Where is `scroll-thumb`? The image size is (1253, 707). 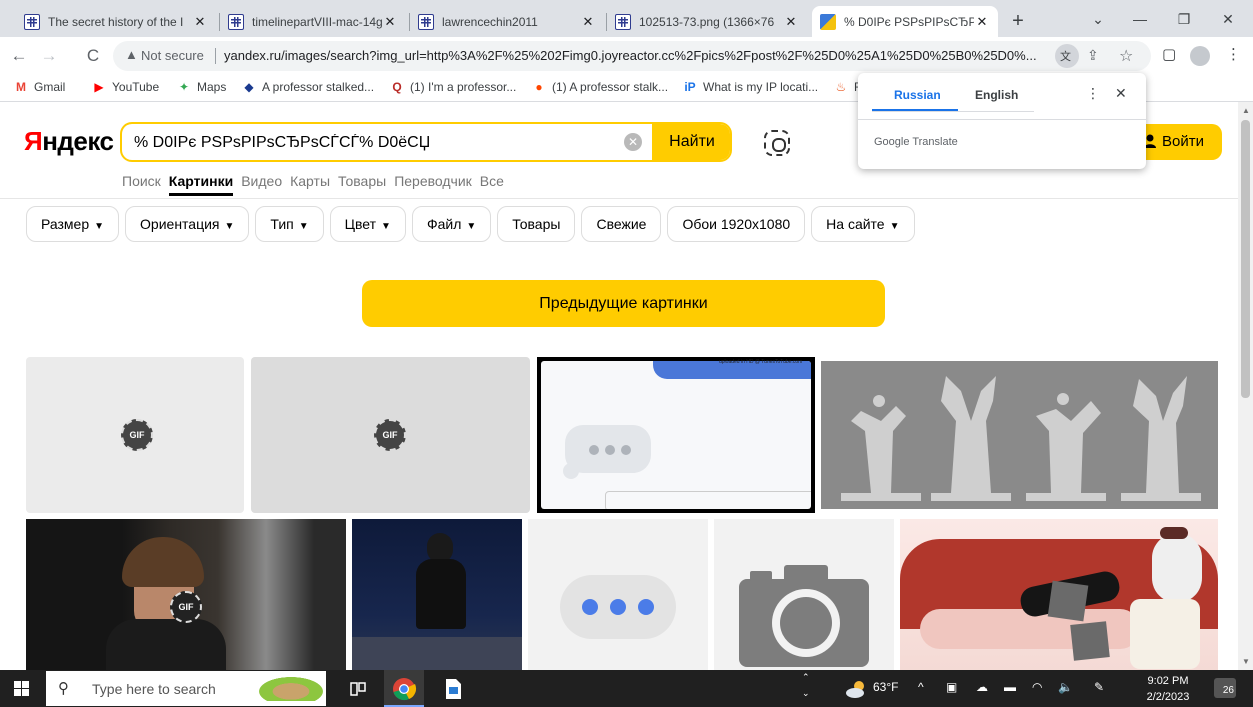 scroll-thumb is located at coordinates (1245, 259).